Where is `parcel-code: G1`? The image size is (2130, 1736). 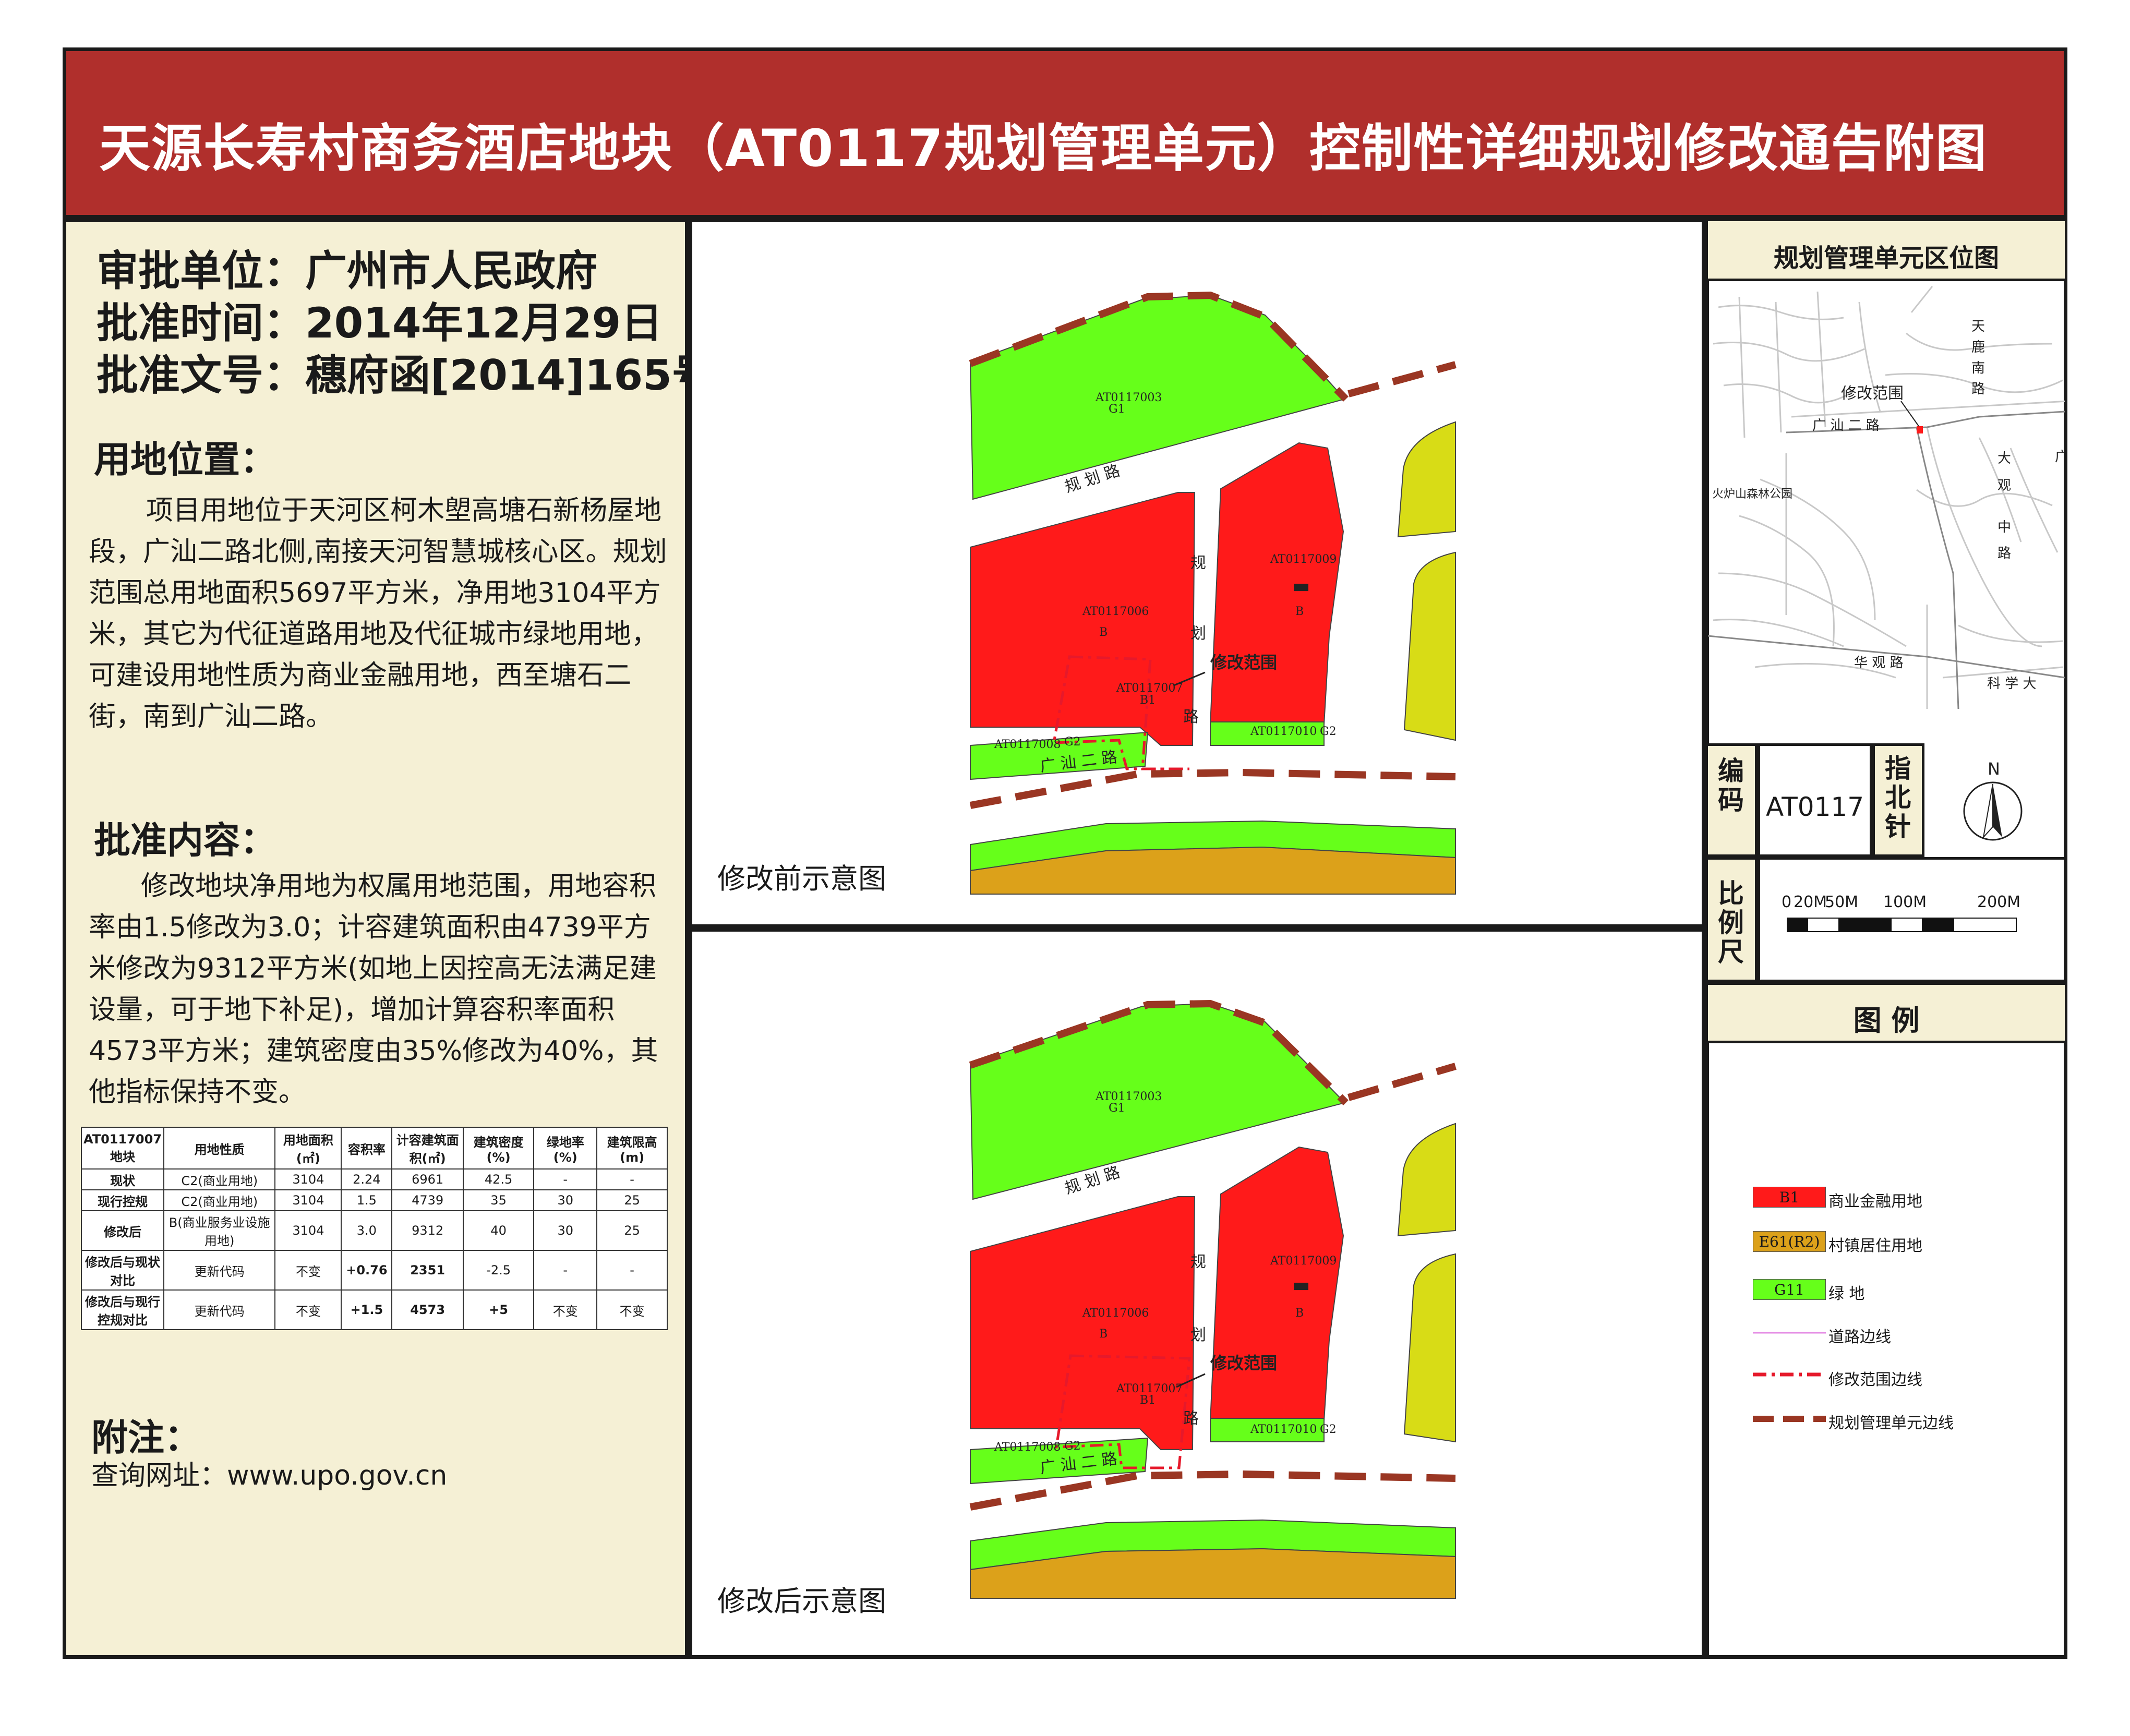 parcel-code: G1 is located at coordinates (1117, 1109).